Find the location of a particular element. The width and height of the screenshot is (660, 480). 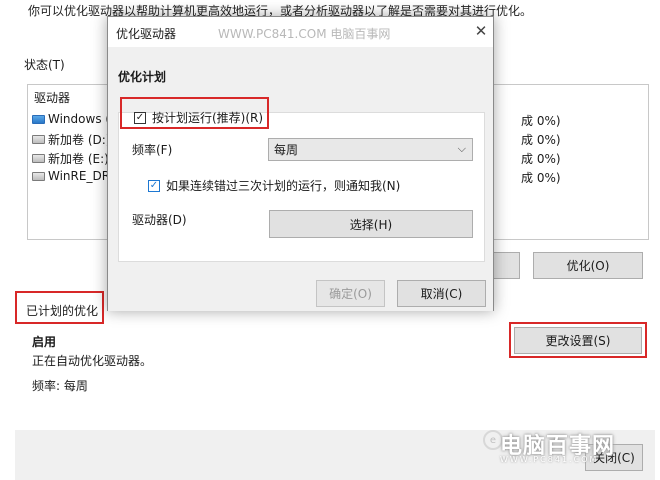

dialog-title: 优化驱动器 is located at coordinates (146, 34).